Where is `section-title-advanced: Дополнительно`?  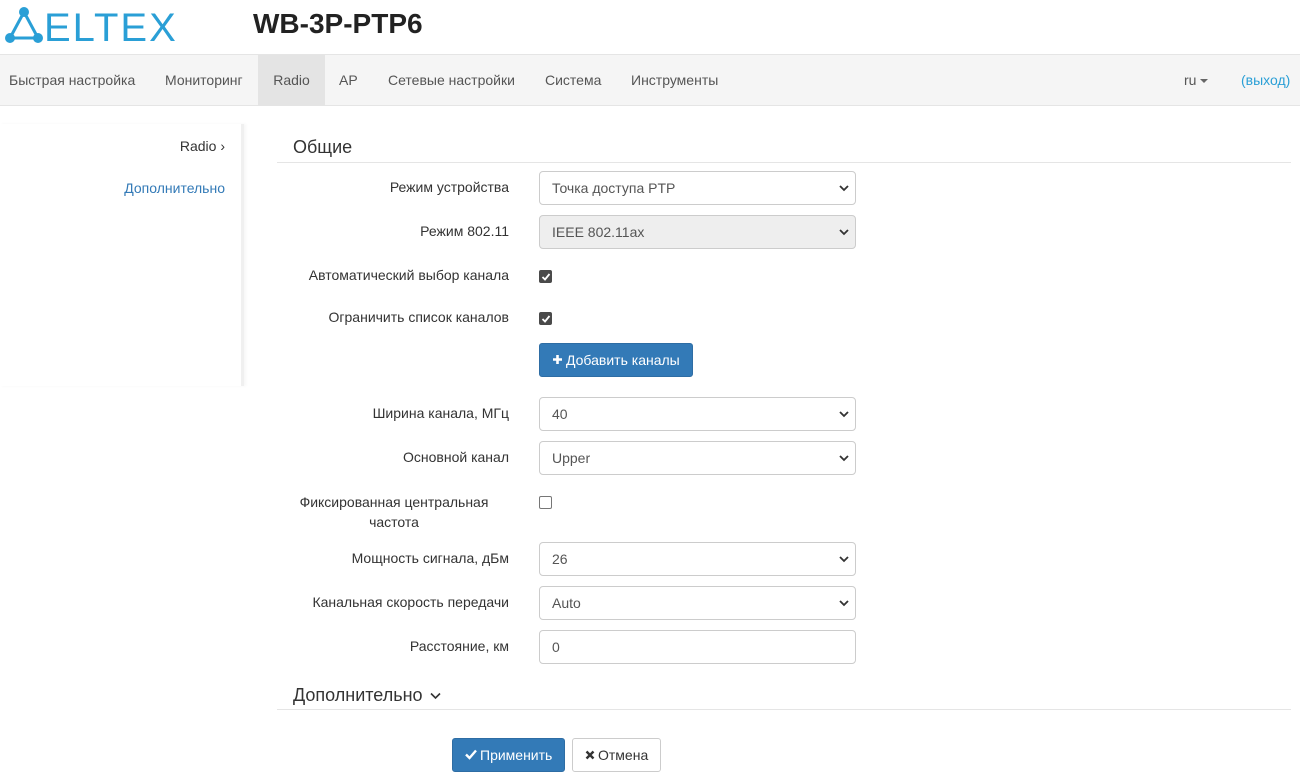 section-title-advanced: Дополнительно is located at coordinates (367, 695).